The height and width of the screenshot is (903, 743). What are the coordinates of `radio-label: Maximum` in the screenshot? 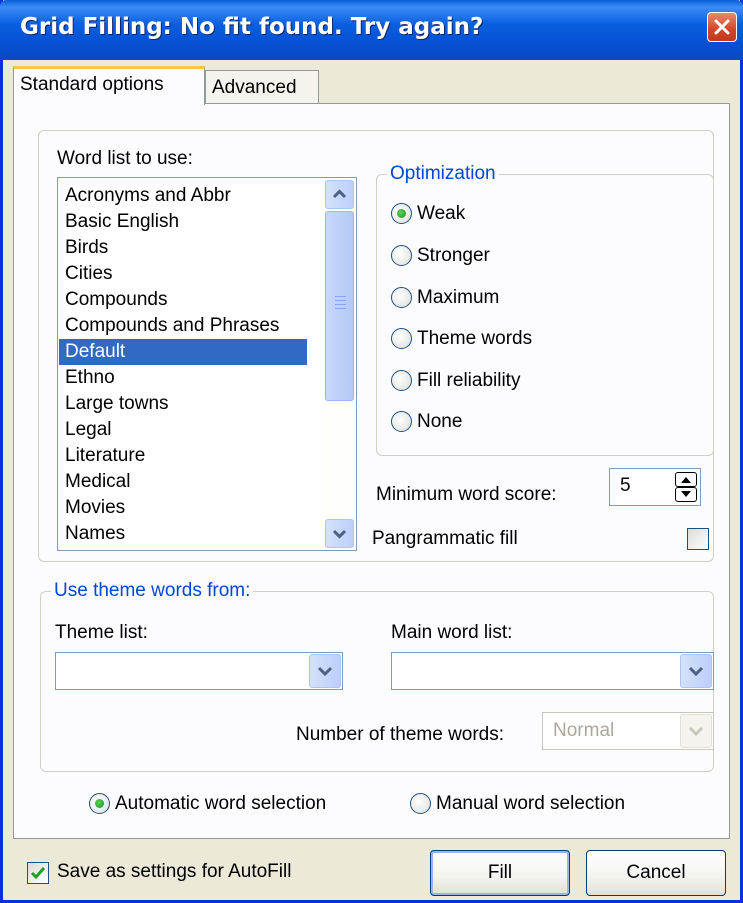 It's located at (458, 297).